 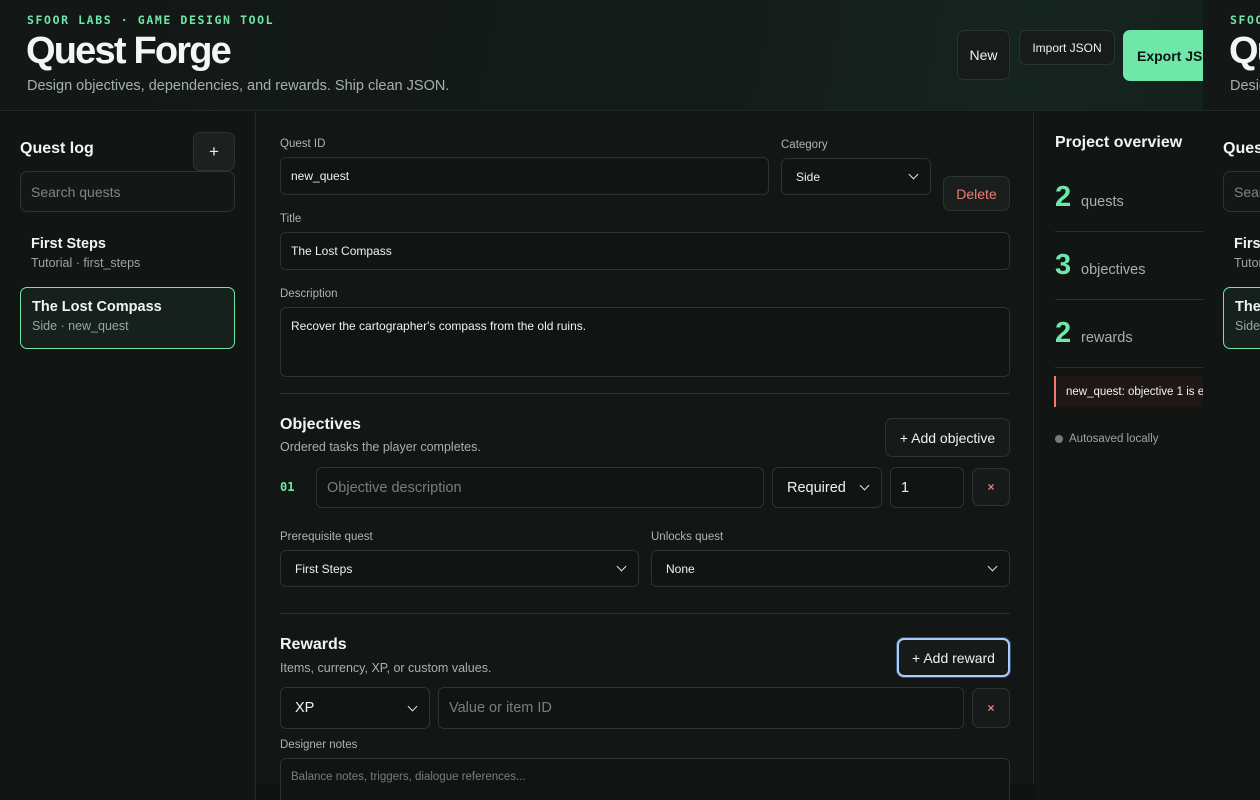 I want to click on prerequisite-label: Prerequisite quest, so click(x=326, y=537).